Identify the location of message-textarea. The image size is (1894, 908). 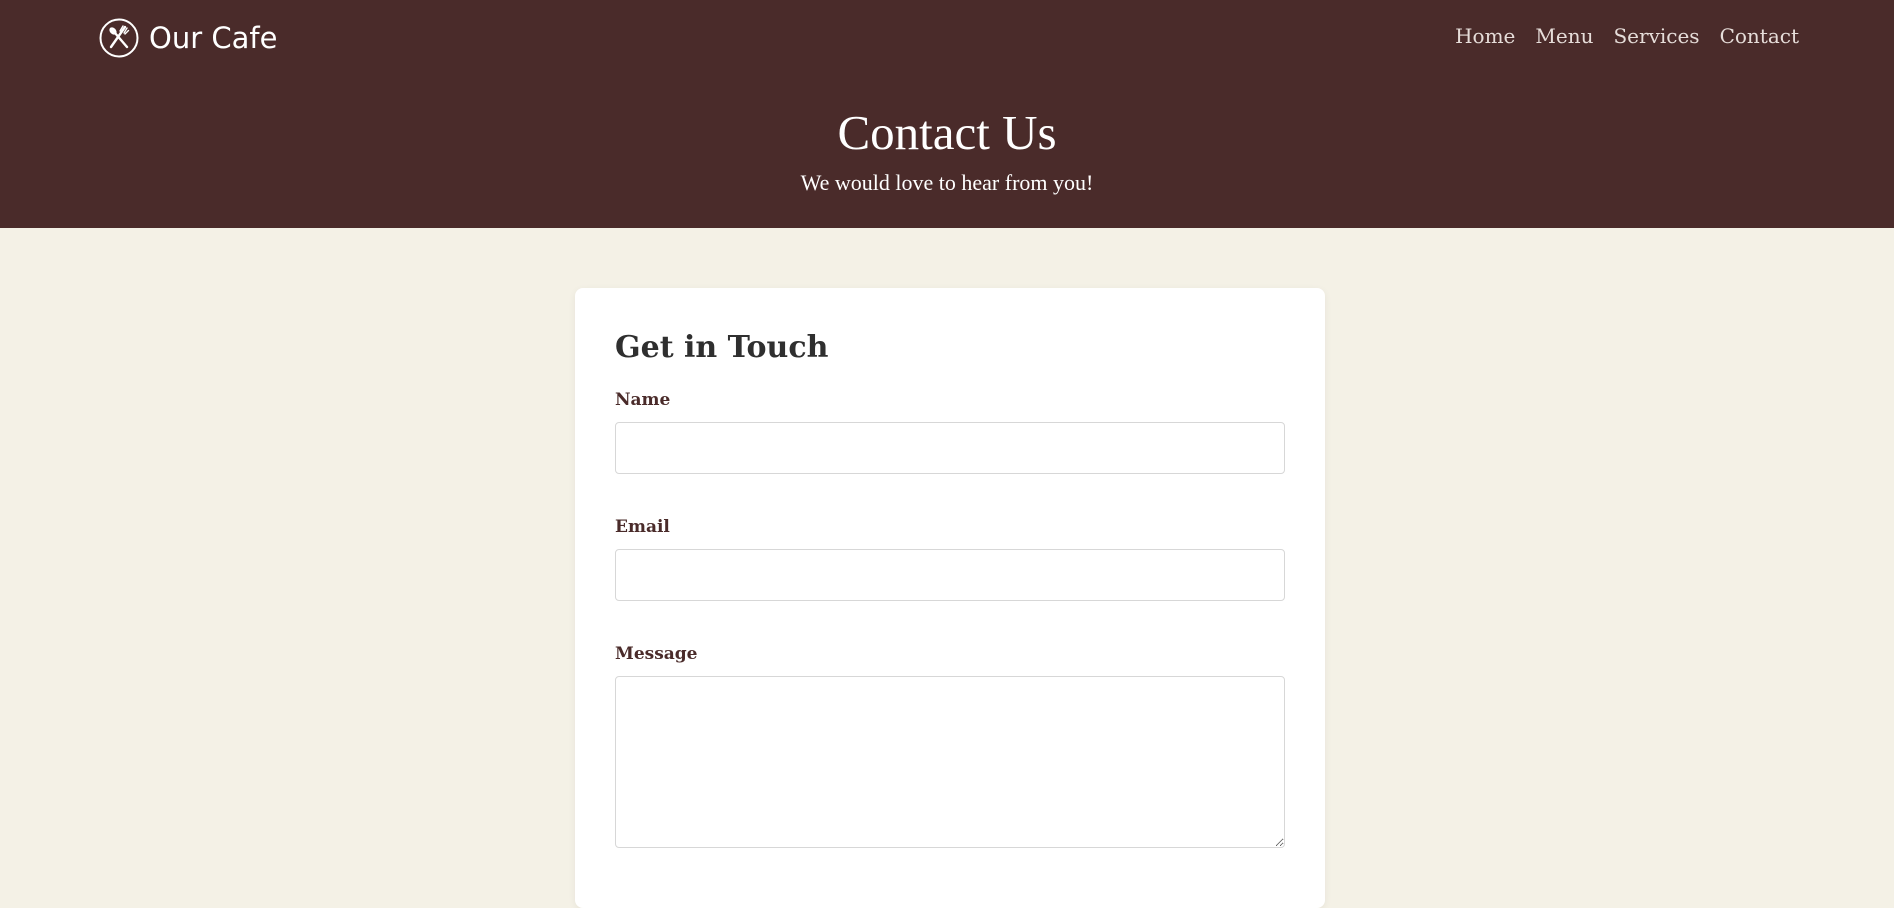
(950, 762).